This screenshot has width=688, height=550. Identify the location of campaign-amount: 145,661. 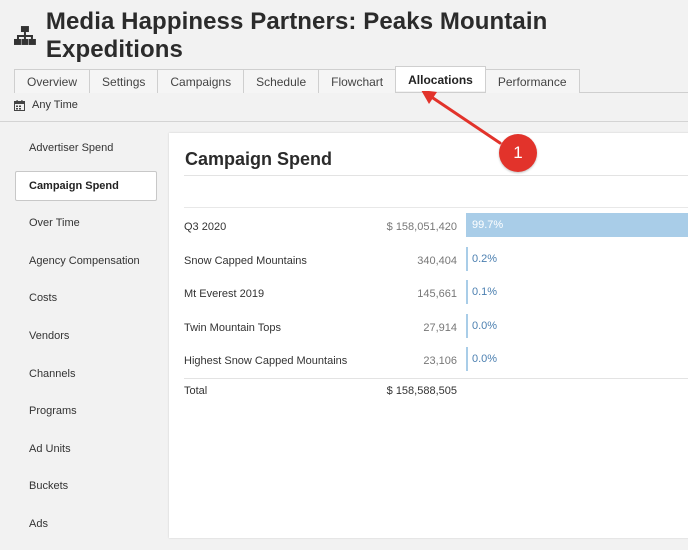
(437, 294).